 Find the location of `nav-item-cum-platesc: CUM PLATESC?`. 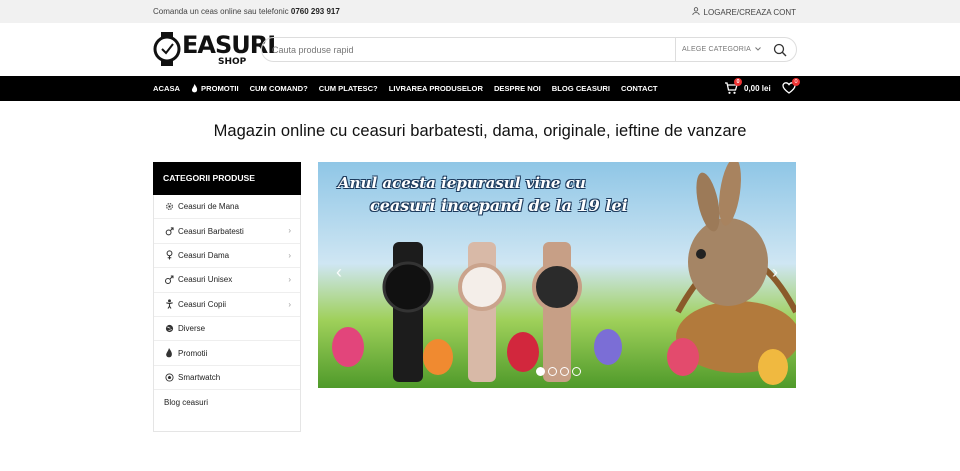

nav-item-cum-platesc: CUM PLATESC? is located at coordinates (348, 88).